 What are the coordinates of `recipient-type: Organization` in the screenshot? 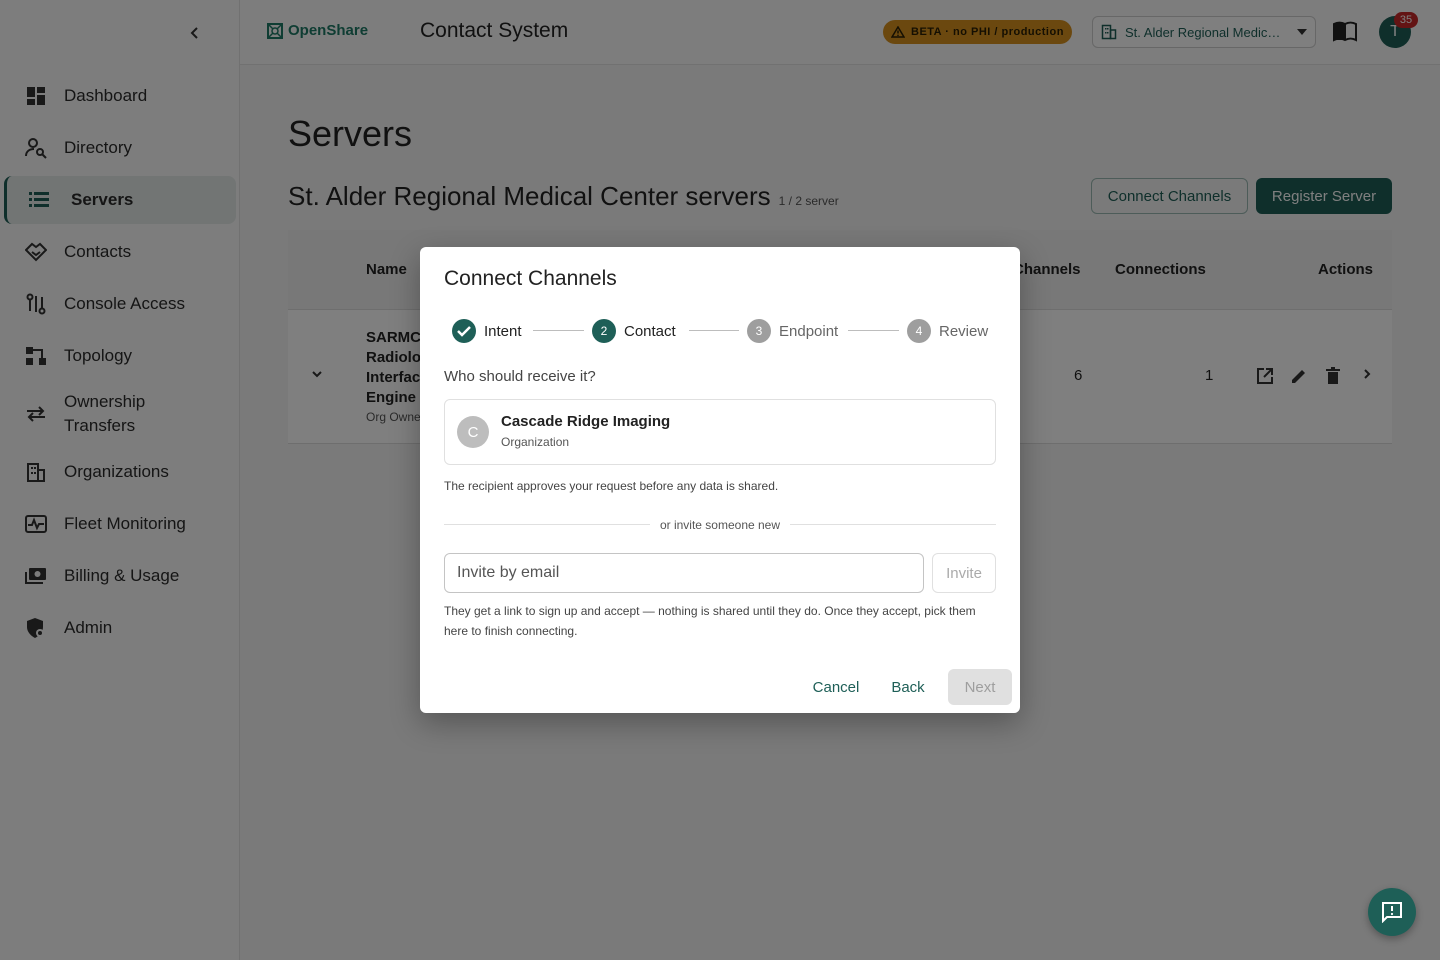 It's located at (535, 442).